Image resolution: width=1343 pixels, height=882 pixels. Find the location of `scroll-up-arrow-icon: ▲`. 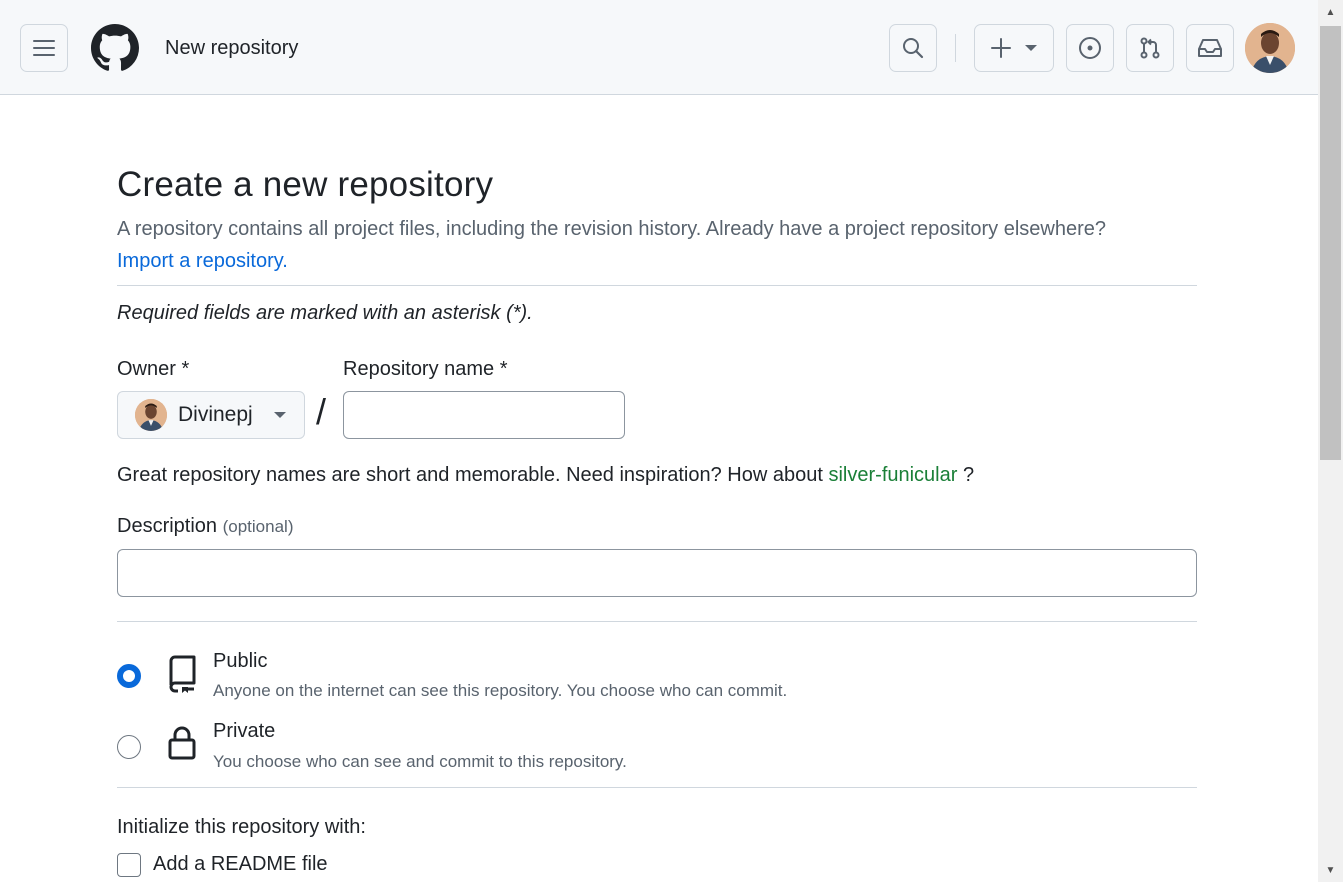

scroll-up-arrow-icon: ▲ is located at coordinates (1330, 12).